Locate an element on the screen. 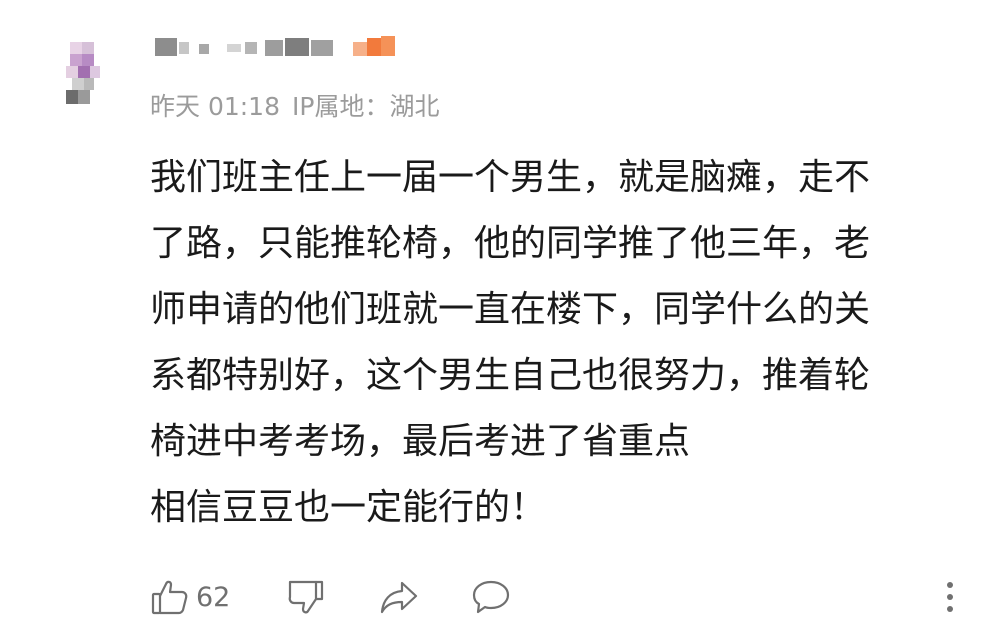 The width and height of the screenshot is (1000, 635). username is located at coordinates (280, 50).